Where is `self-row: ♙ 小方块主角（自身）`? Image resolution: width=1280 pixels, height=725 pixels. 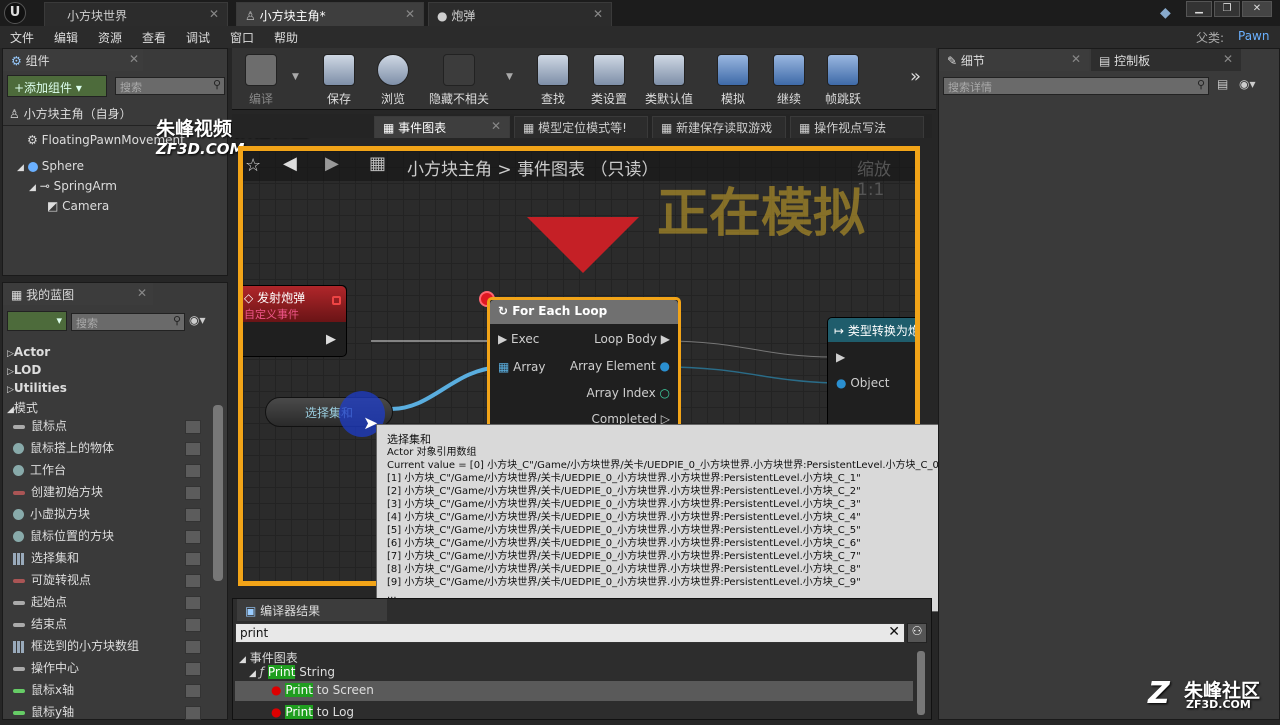
self-row: ♙ 小方块主角（自身） is located at coordinates (70, 113).